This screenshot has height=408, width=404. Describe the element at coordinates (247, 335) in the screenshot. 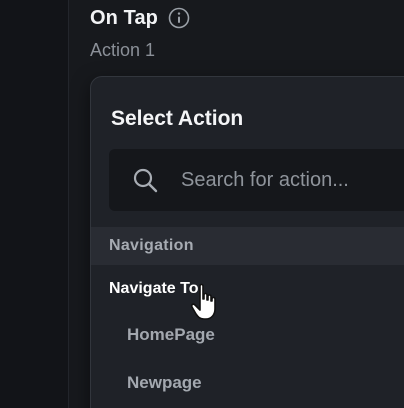

I see `list-item-homepage: HomePage` at that location.